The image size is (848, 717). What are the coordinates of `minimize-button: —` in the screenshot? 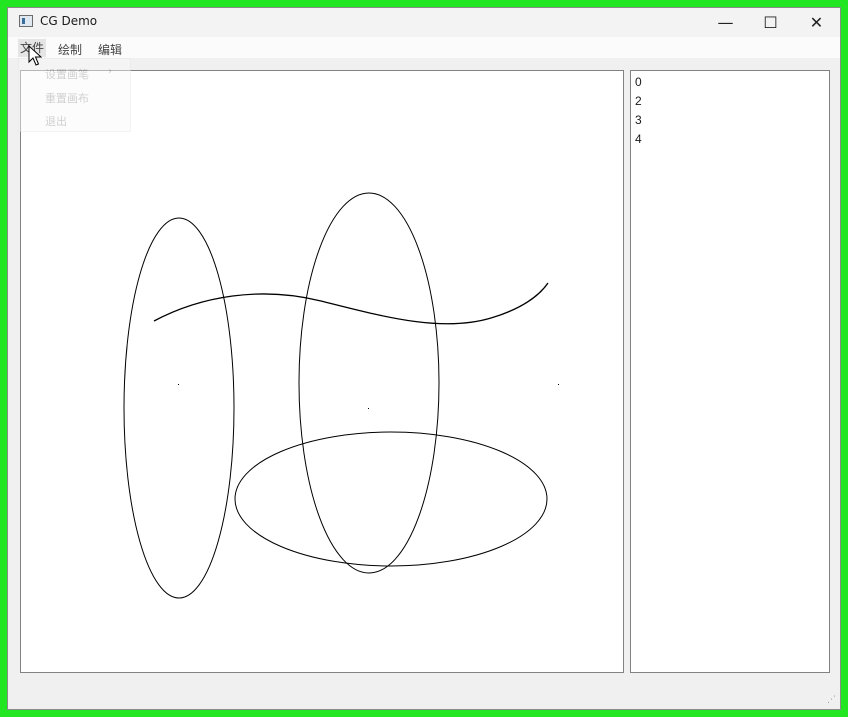 It's located at (725, 22).